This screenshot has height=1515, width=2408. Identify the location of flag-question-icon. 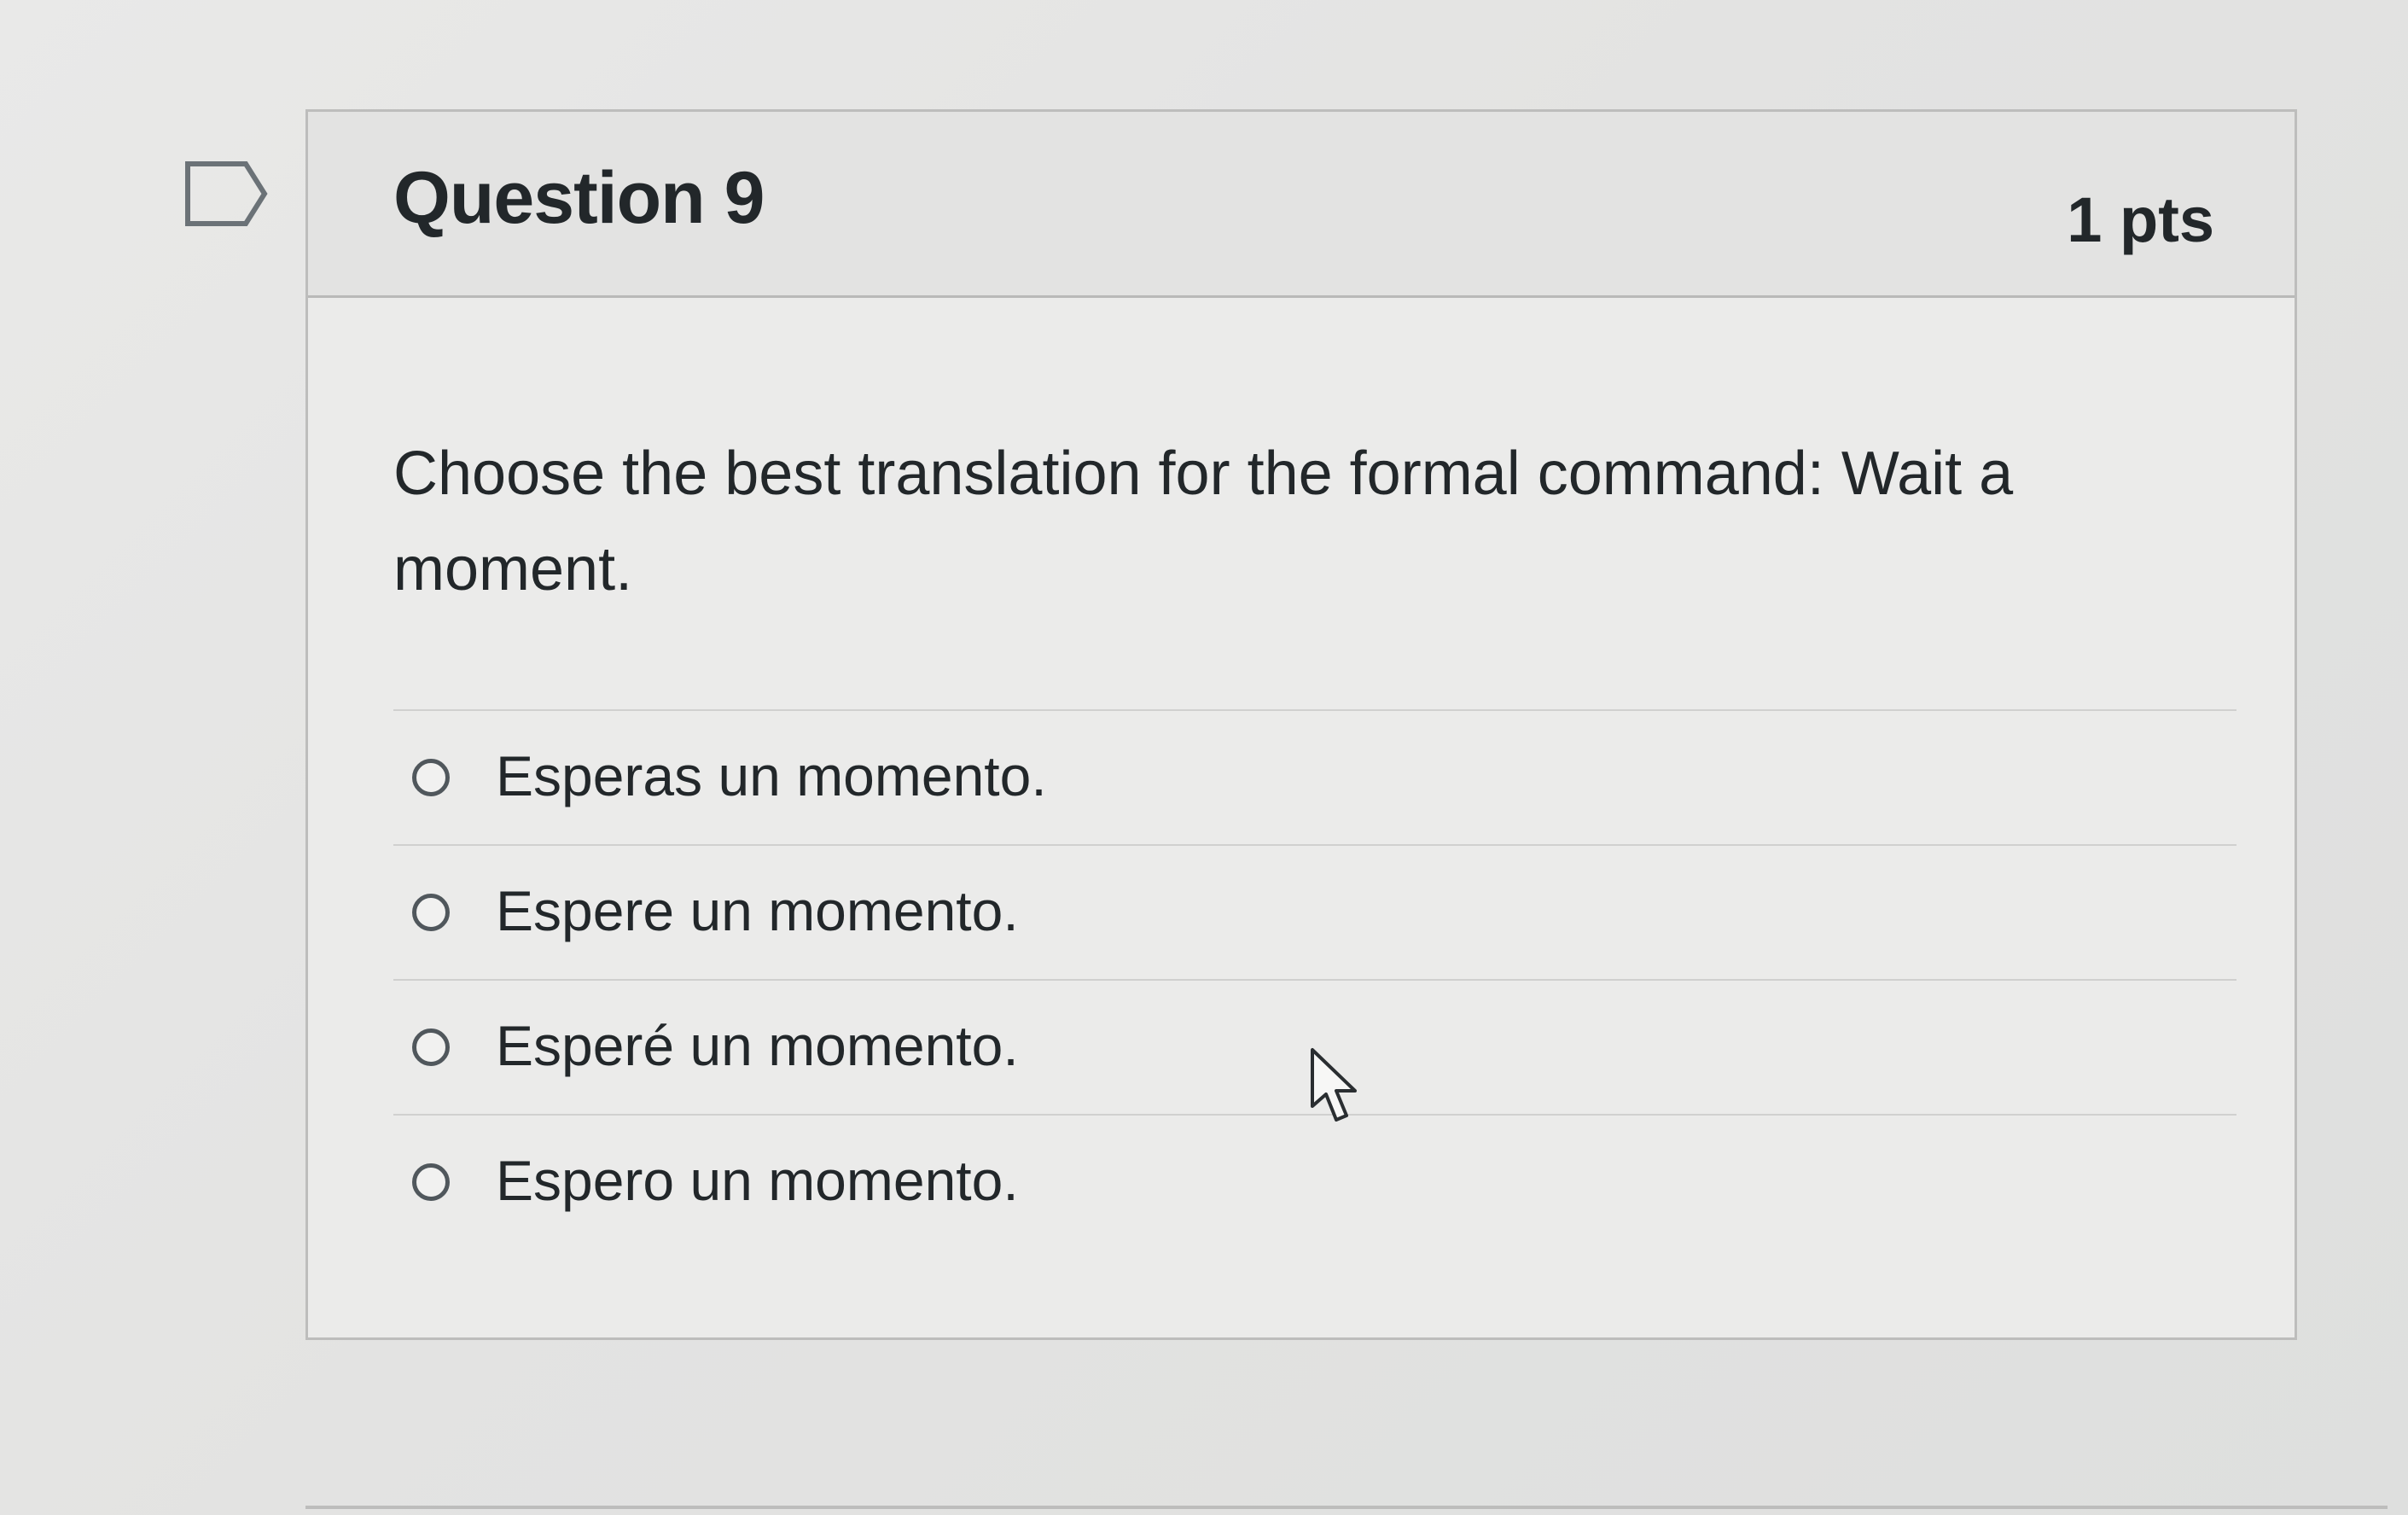
(227, 193).